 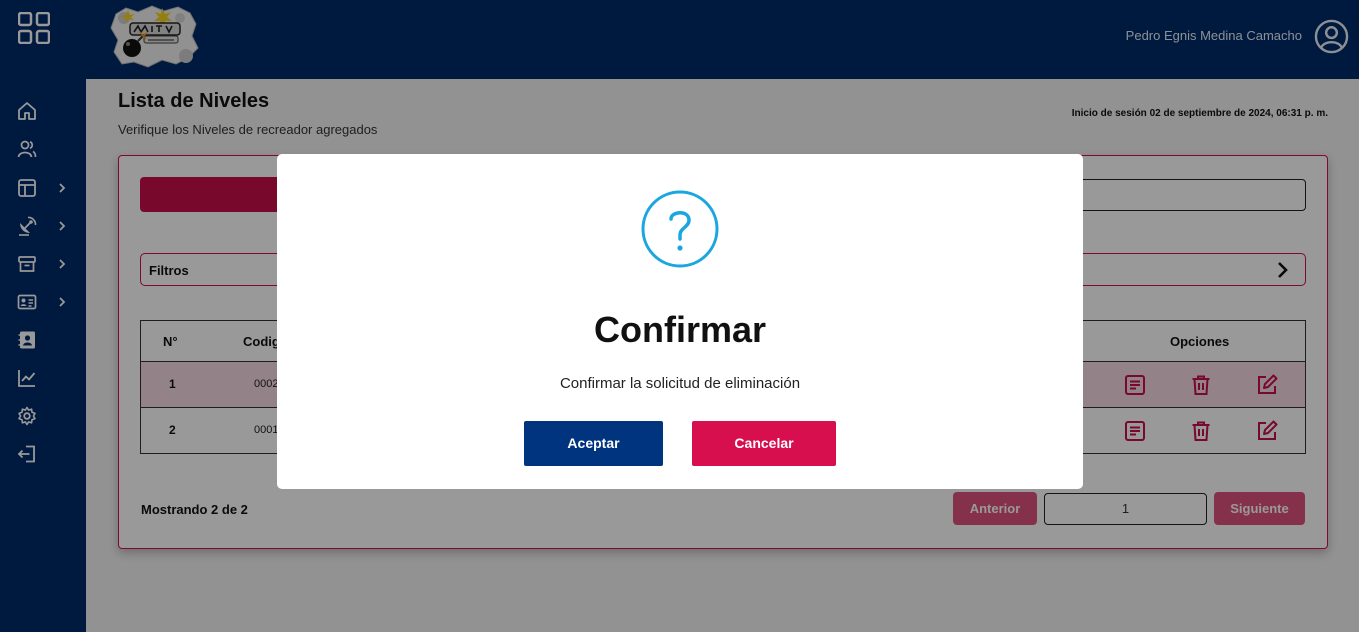 What do you see at coordinates (680, 383) in the screenshot?
I see `dialog-message: Confirmar la solicitud de eliminación` at bounding box center [680, 383].